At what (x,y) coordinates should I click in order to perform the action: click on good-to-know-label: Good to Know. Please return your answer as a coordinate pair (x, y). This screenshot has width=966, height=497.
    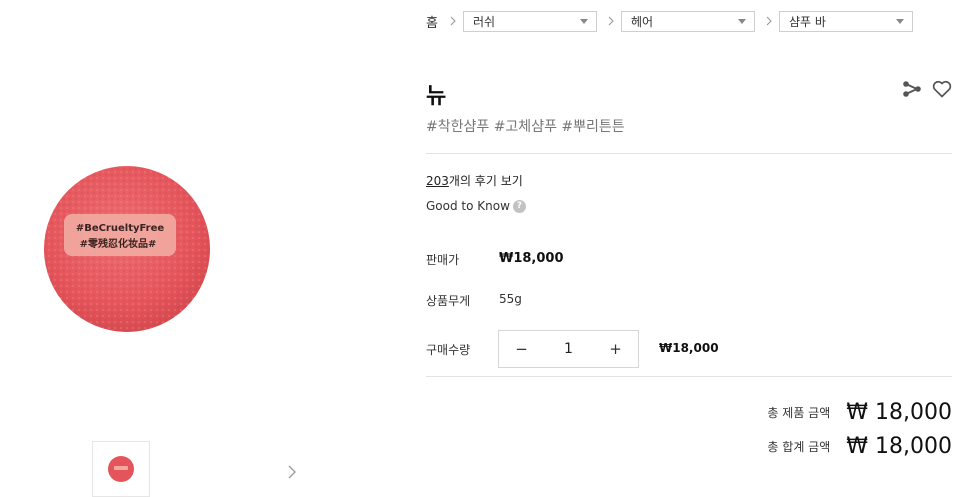
    Looking at the image, I should click on (468, 206).